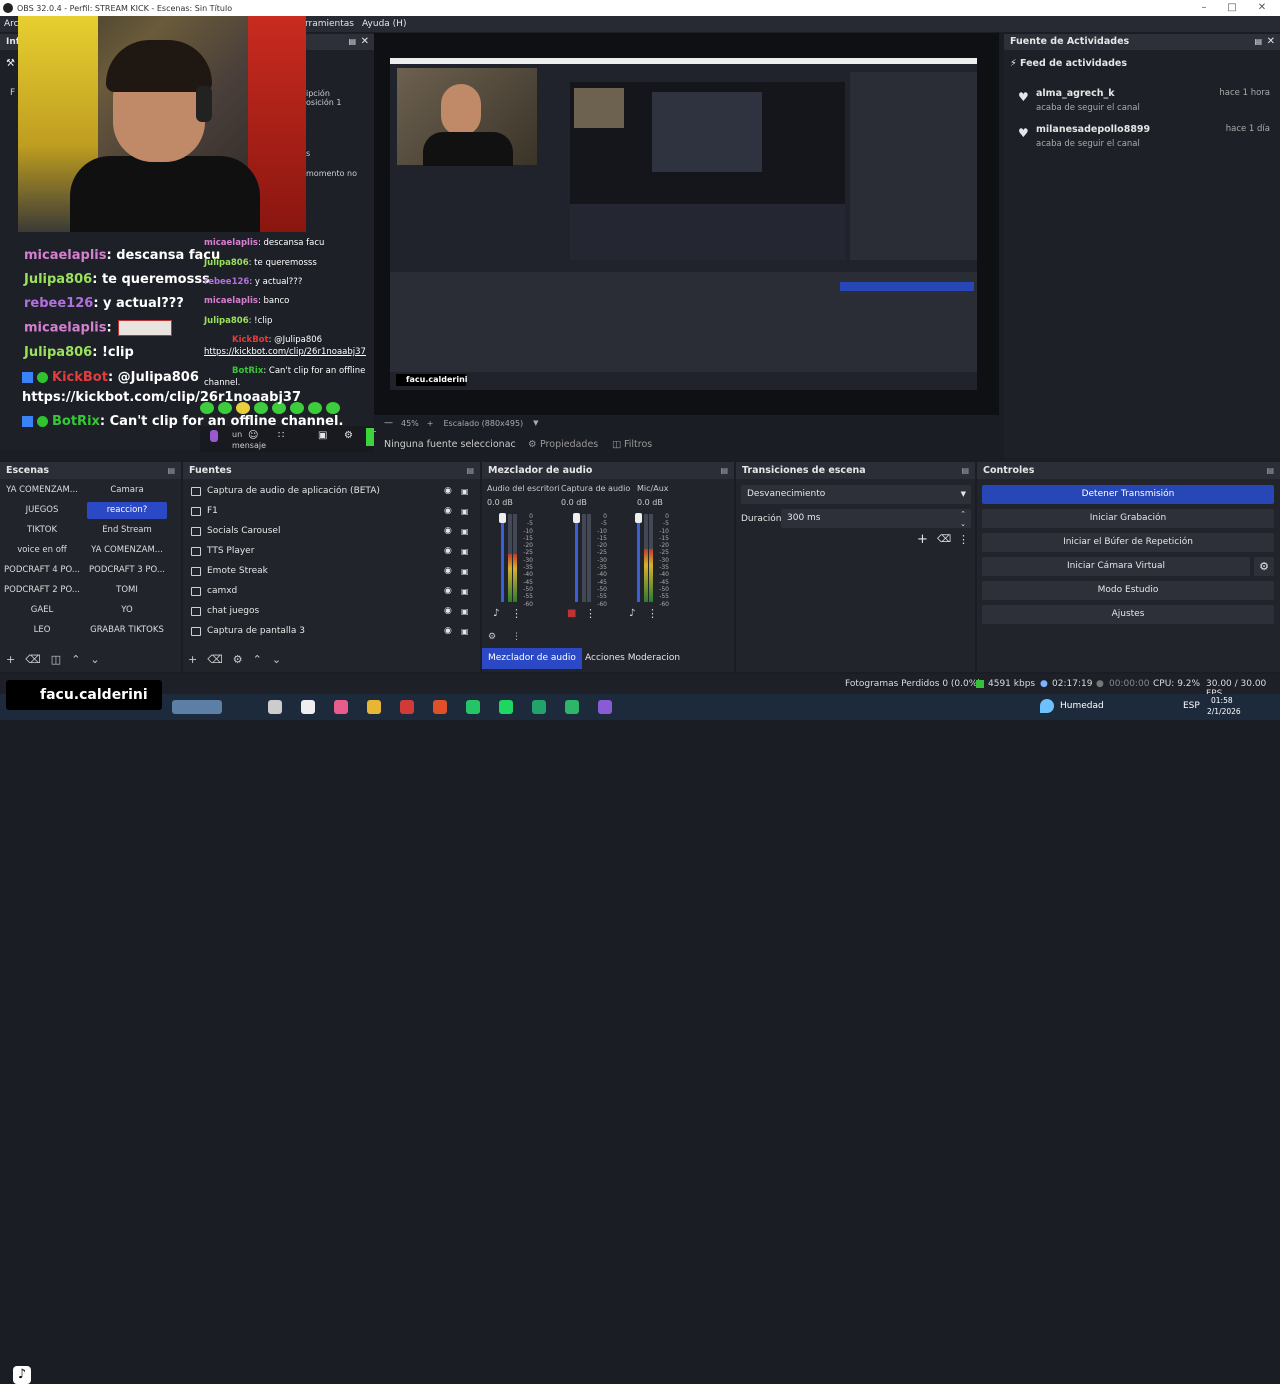  What do you see at coordinates (1264, 566) in the screenshot?
I see `gear-icon: ⚙` at bounding box center [1264, 566].